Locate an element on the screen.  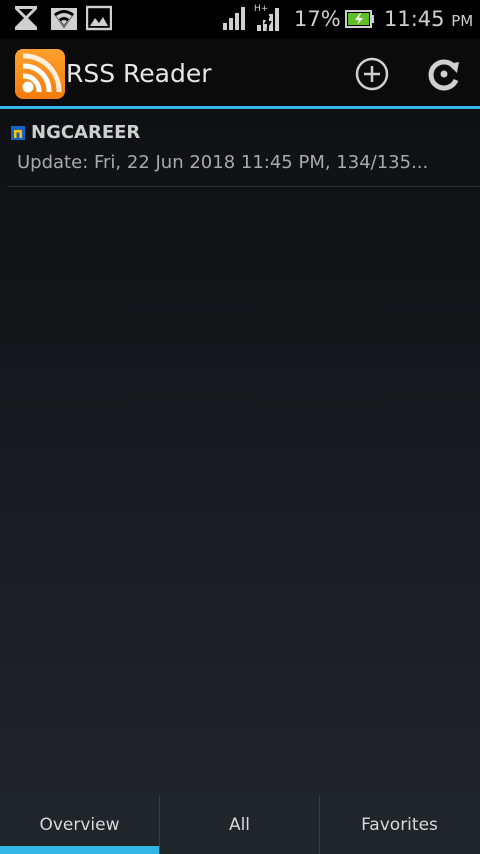
battery-charging-icon is located at coordinates (360, 21).